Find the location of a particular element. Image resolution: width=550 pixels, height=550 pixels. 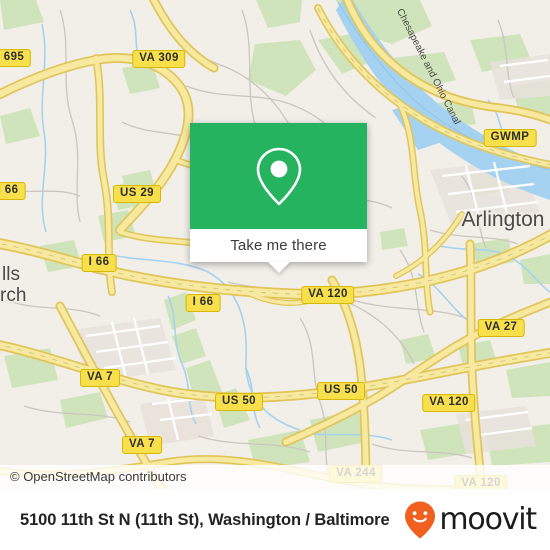

place-label: lls is located at coordinates (11, 274).